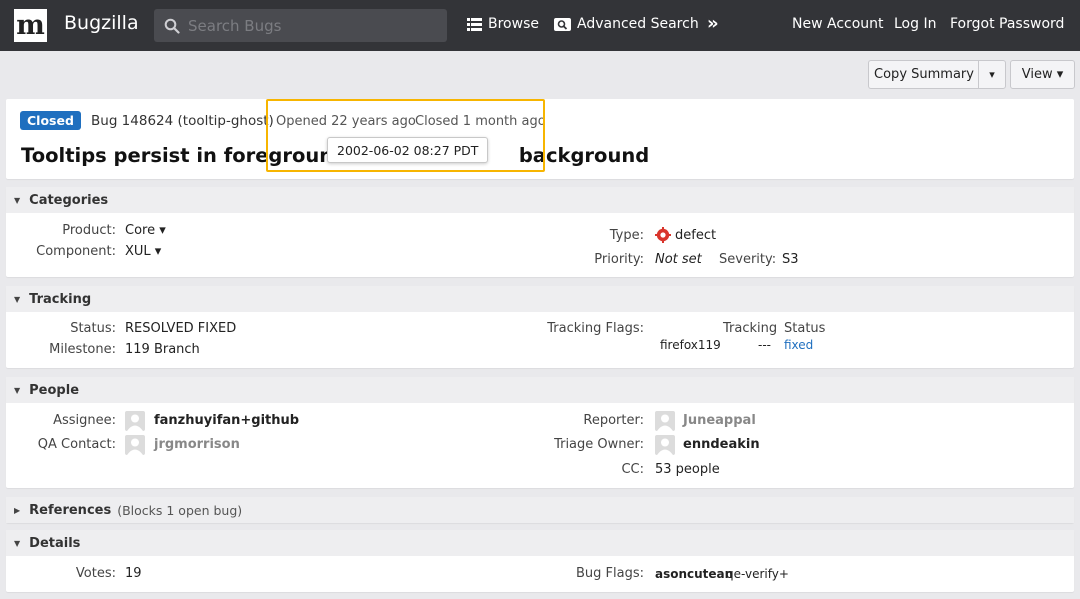 The image size is (1080, 599). Describe the element at coordinates (30, 25) in the screenshot. I see `bugzilla-logo: m` at that location.